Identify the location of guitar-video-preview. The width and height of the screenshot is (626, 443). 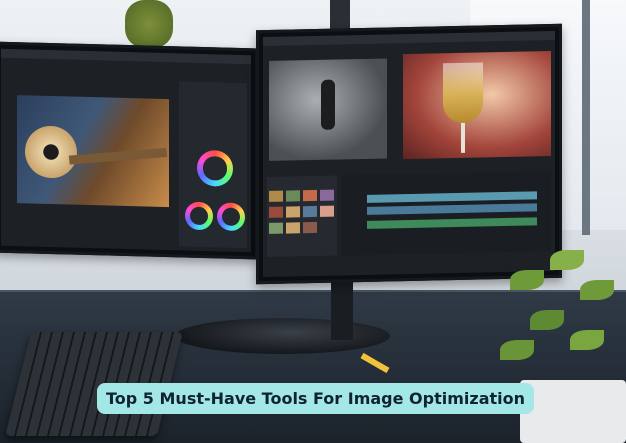
(93, 151).